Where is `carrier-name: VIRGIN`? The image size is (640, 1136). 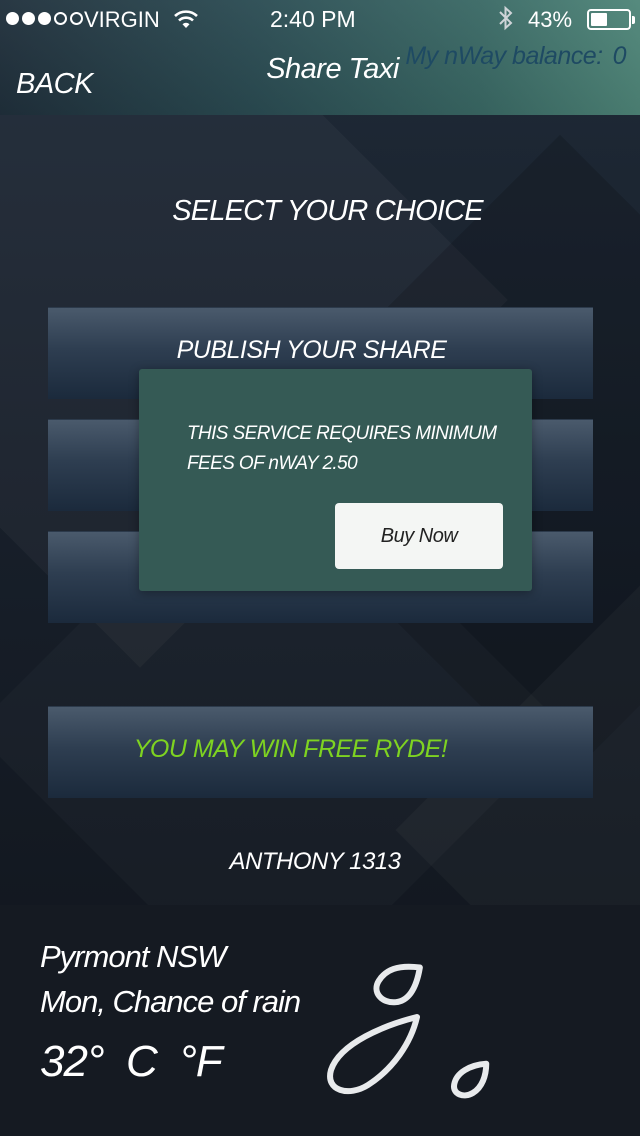 carrier-name: VIRGIN is located at coordinates (122, 19).